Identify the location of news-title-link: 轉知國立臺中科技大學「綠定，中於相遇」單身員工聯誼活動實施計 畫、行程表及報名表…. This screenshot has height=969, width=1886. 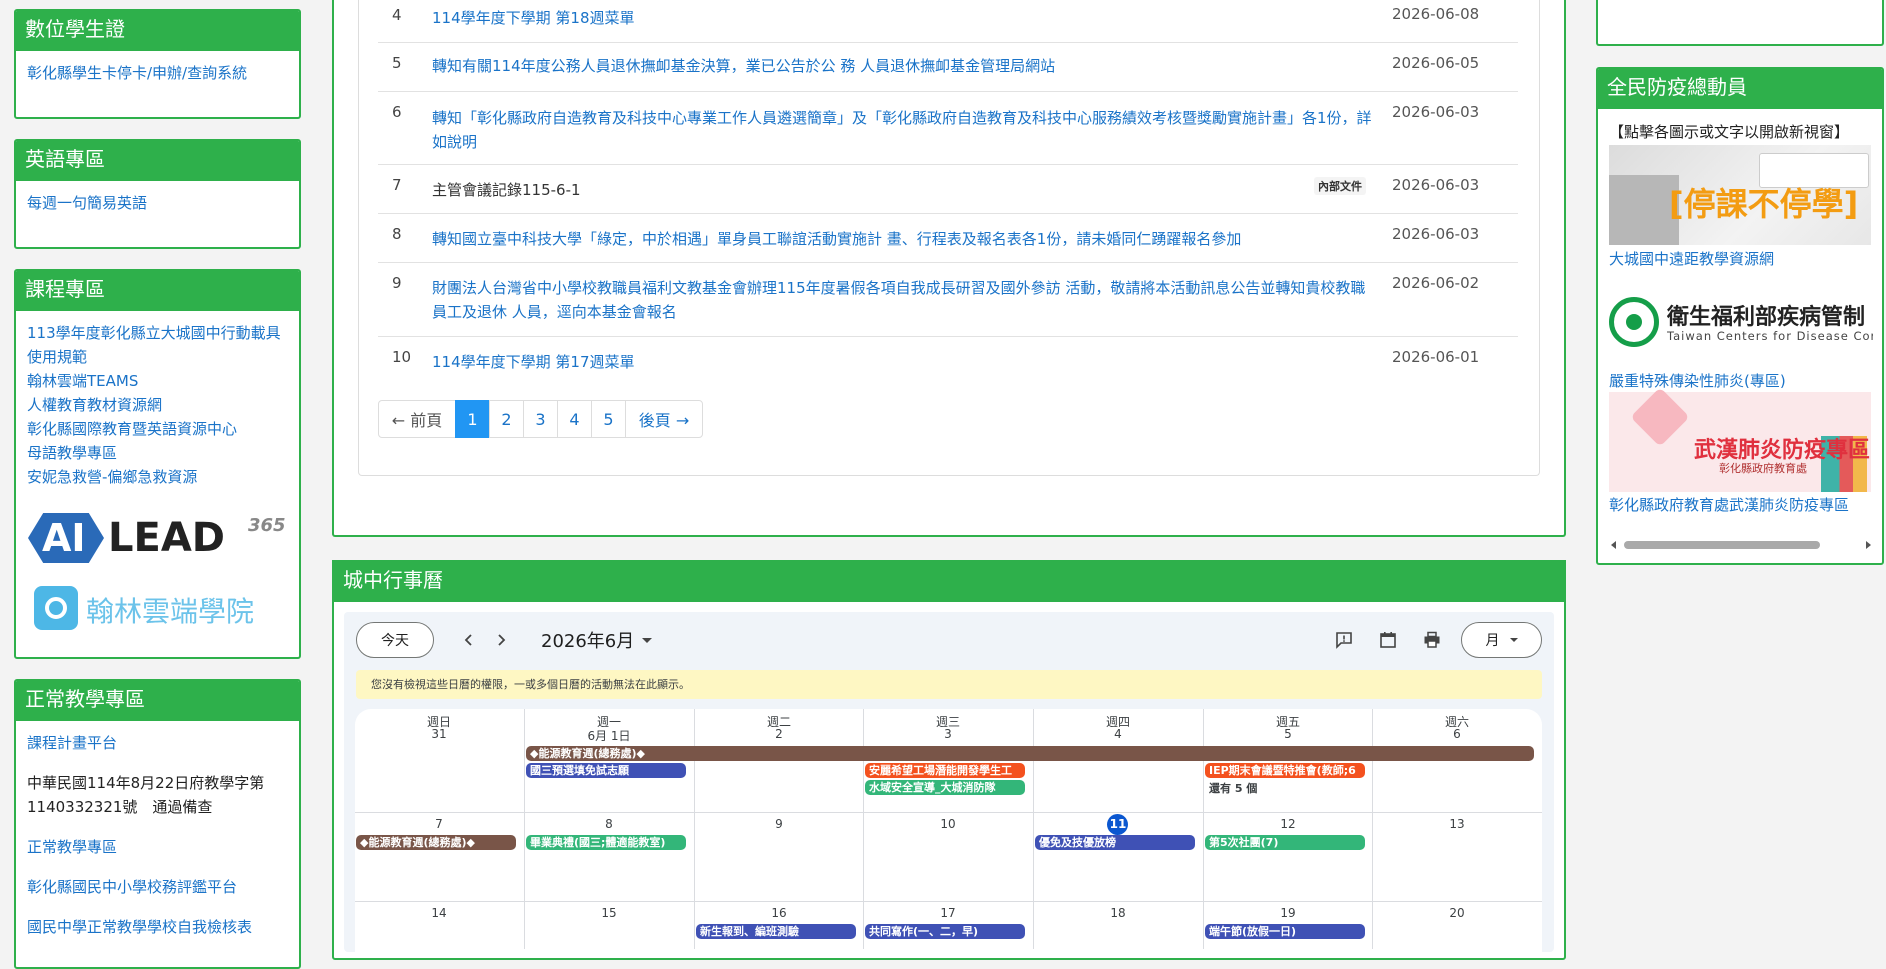
(897, 239).